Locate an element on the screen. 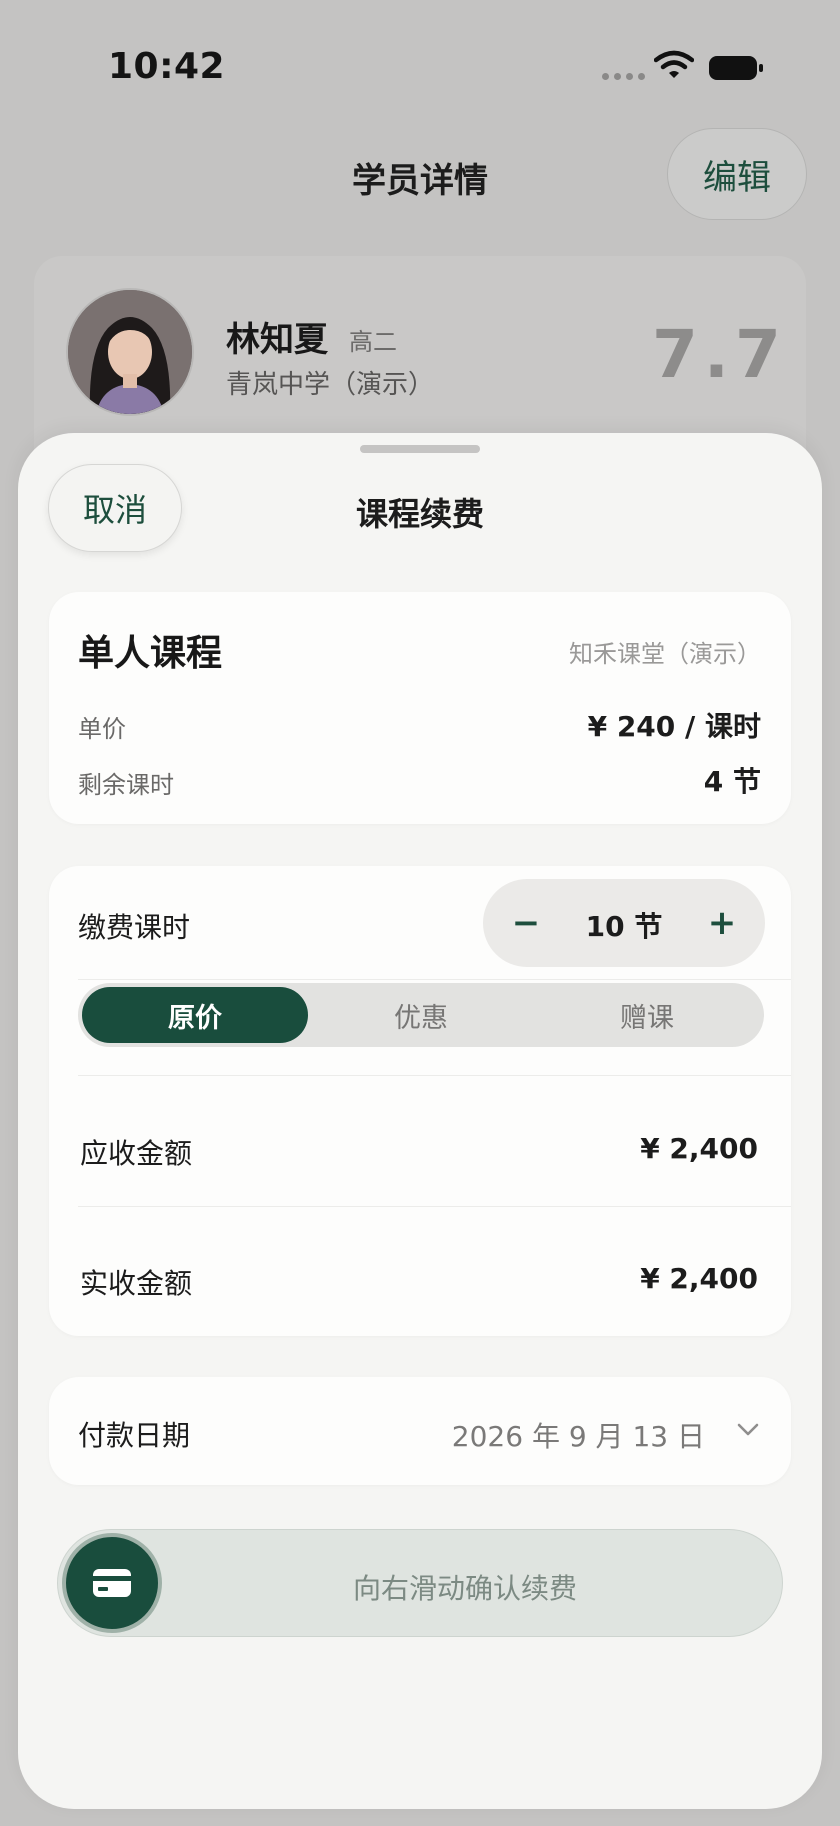  student-score: 7.7 is located at coordinates (719, 354).